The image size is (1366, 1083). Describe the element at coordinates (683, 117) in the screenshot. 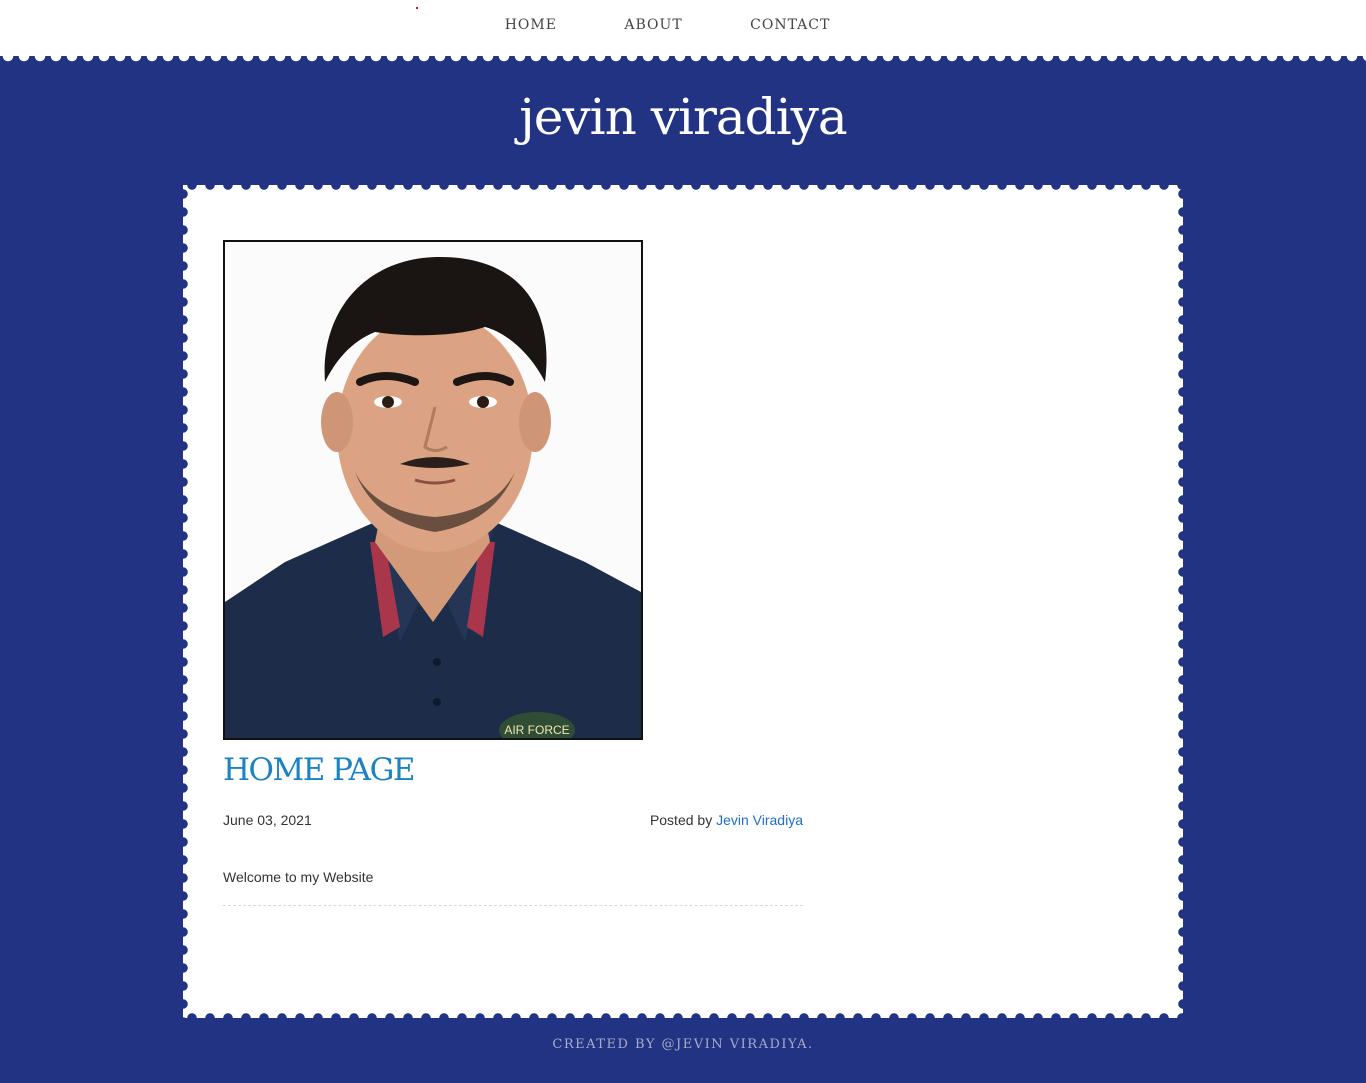

I see `site-title: jevin viradiya` at that location.